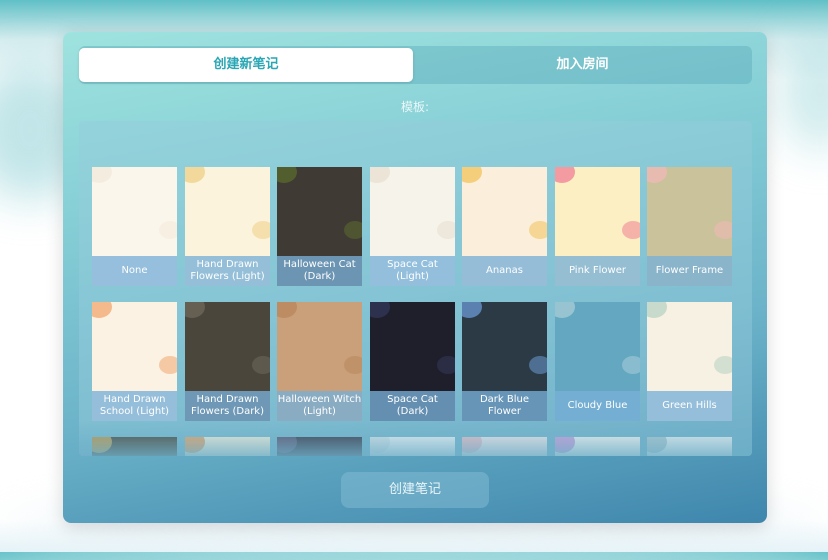  I want to click on template-name: Hand Drawn Flowers (Light), so click(227, 270).